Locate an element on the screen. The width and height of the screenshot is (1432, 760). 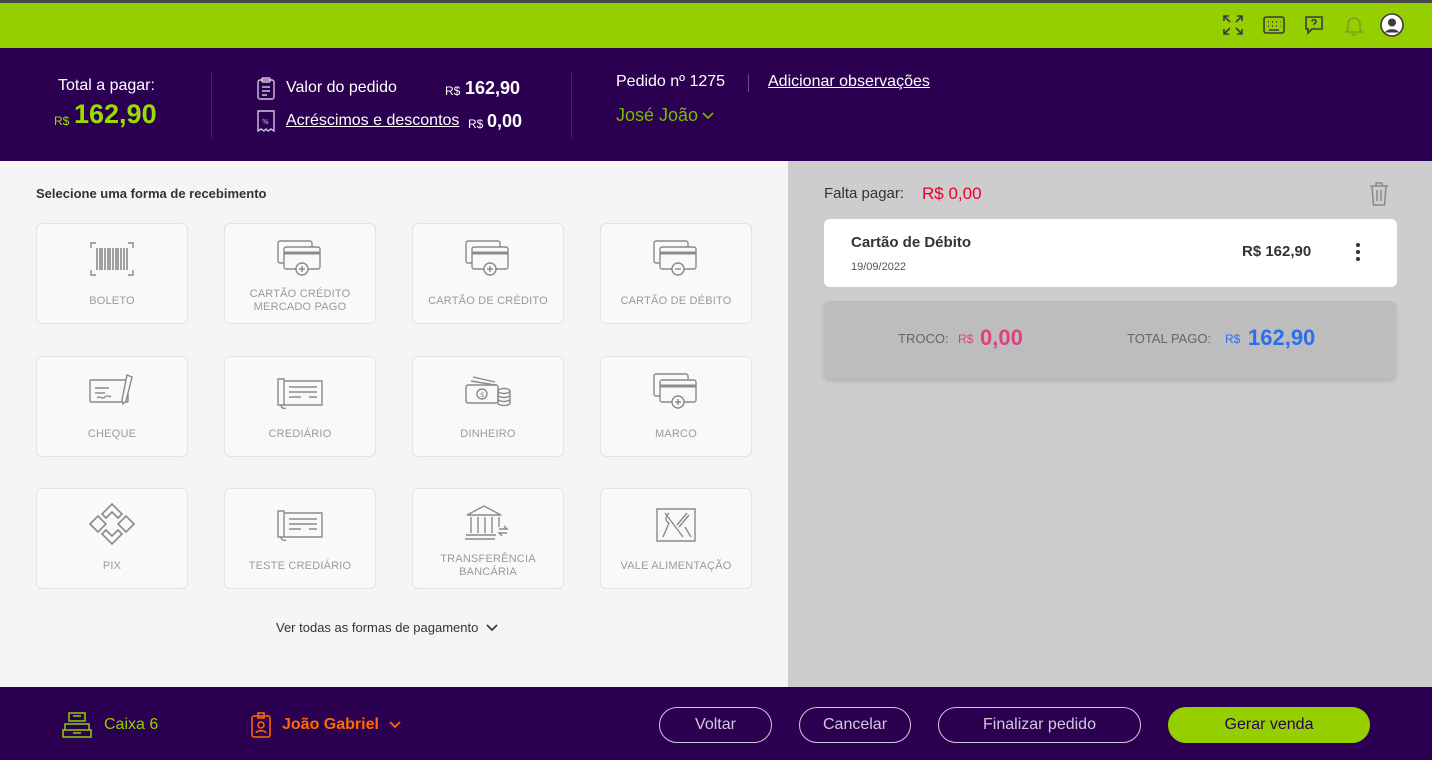
payment-entry: Cartão de Débito 19/09/2022 R$ 162,90 is located at coordinates (1110, 253).